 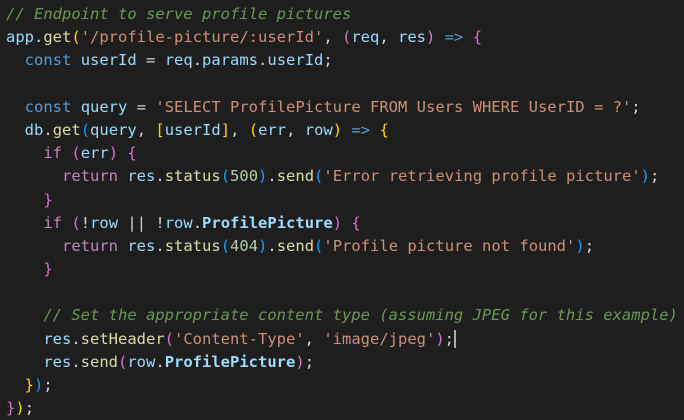 What do you see at coordinates (57, 37) in the screenshot?
I see `code-token: get` at bounding box center [57, 37].